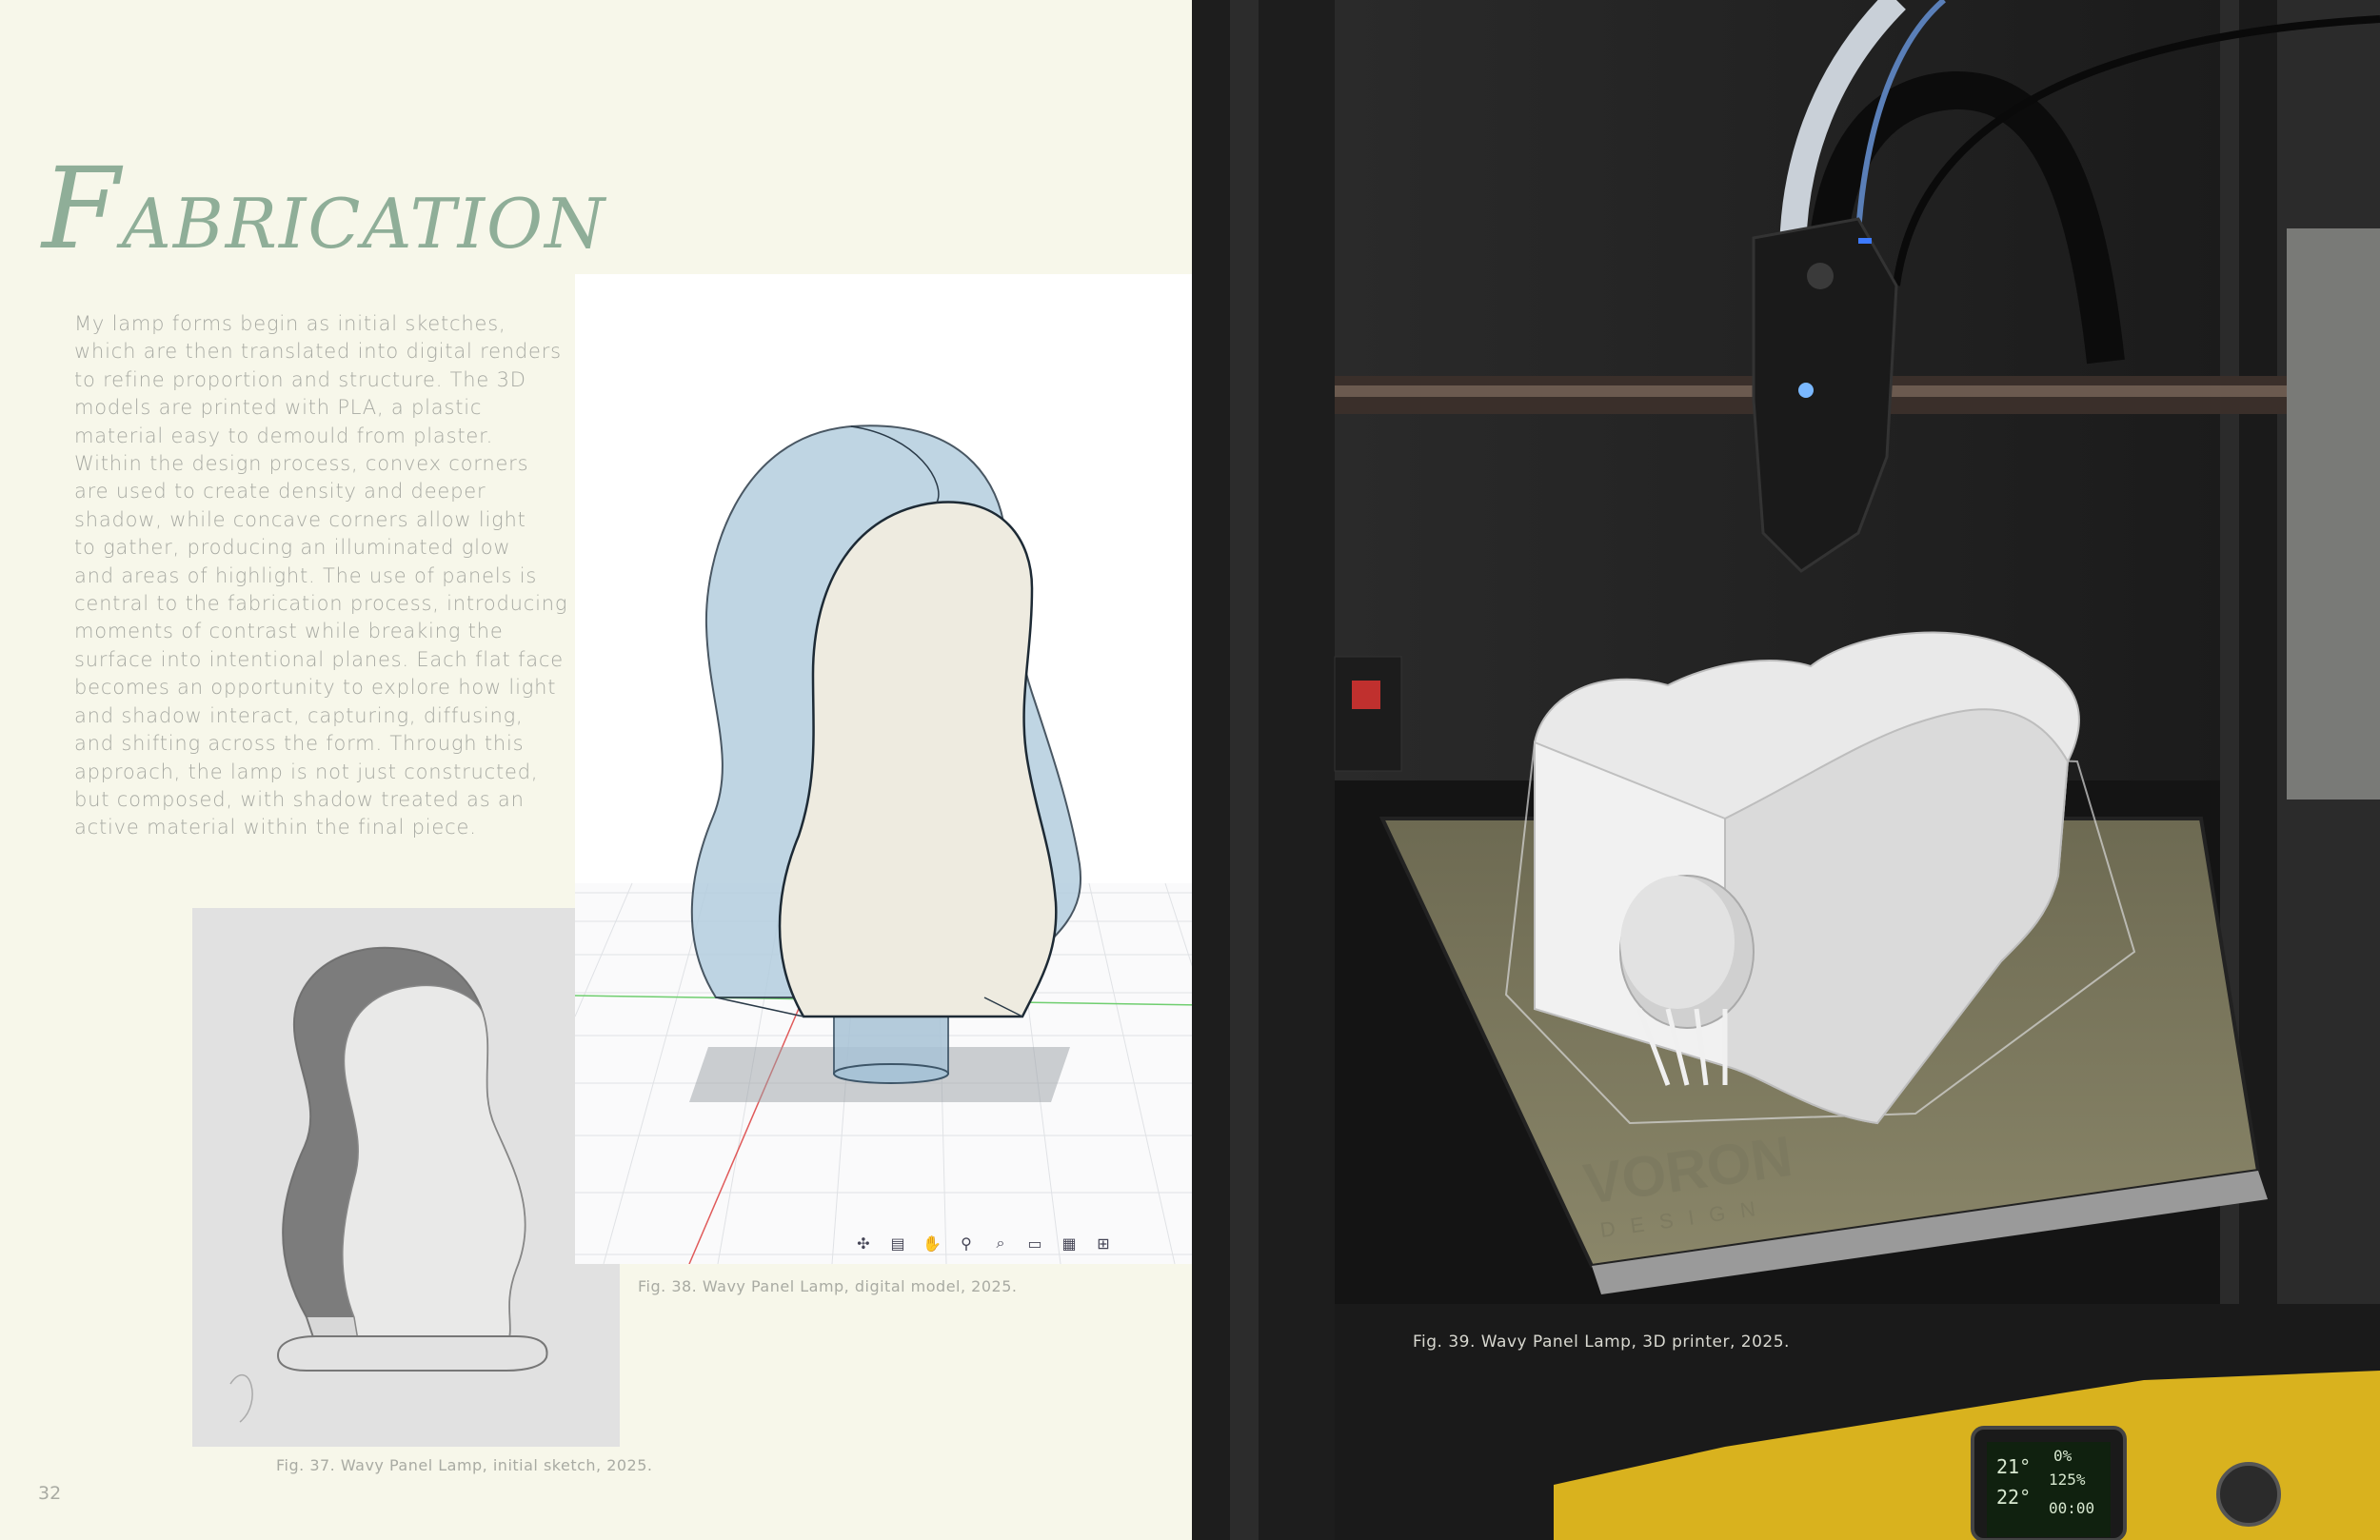 The height and width of the screenshot is (1540, 2380). I want to click on title-rest: ABRICATION, so click(364, 224).